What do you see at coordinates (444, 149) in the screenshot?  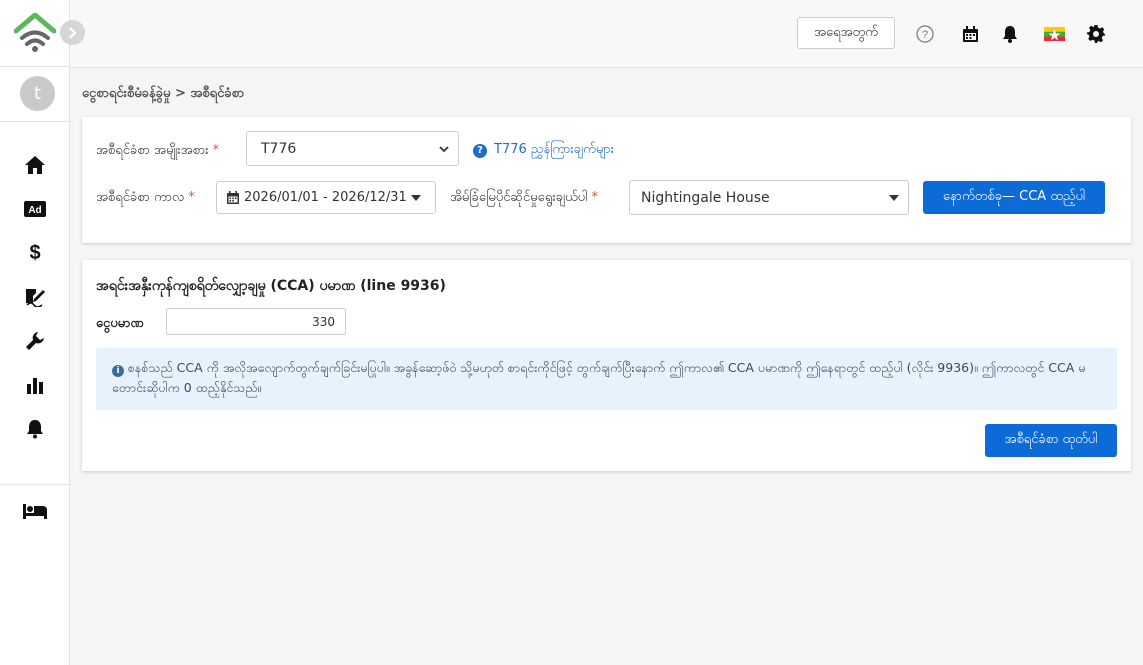 I see `chevron-down-icon` at bounding box center [444, 149].